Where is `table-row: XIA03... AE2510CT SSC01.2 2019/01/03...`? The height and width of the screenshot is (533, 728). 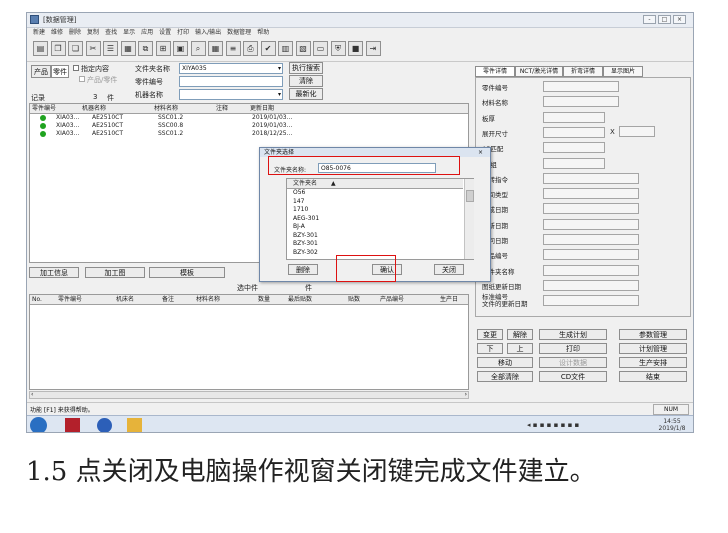 table-row: XIA03... AE2510CT SSC01.2 2019/01/03... is located at coordinates (249, 118).